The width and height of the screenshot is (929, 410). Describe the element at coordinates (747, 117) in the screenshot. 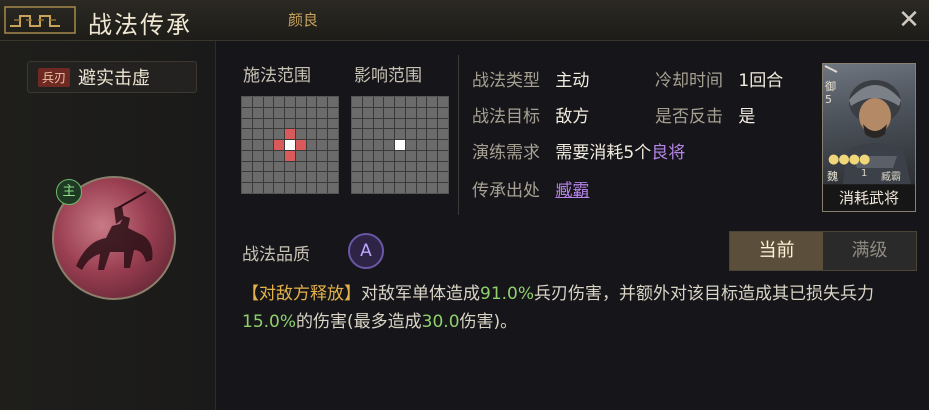

I see `info-counter-value: 是` at that location.